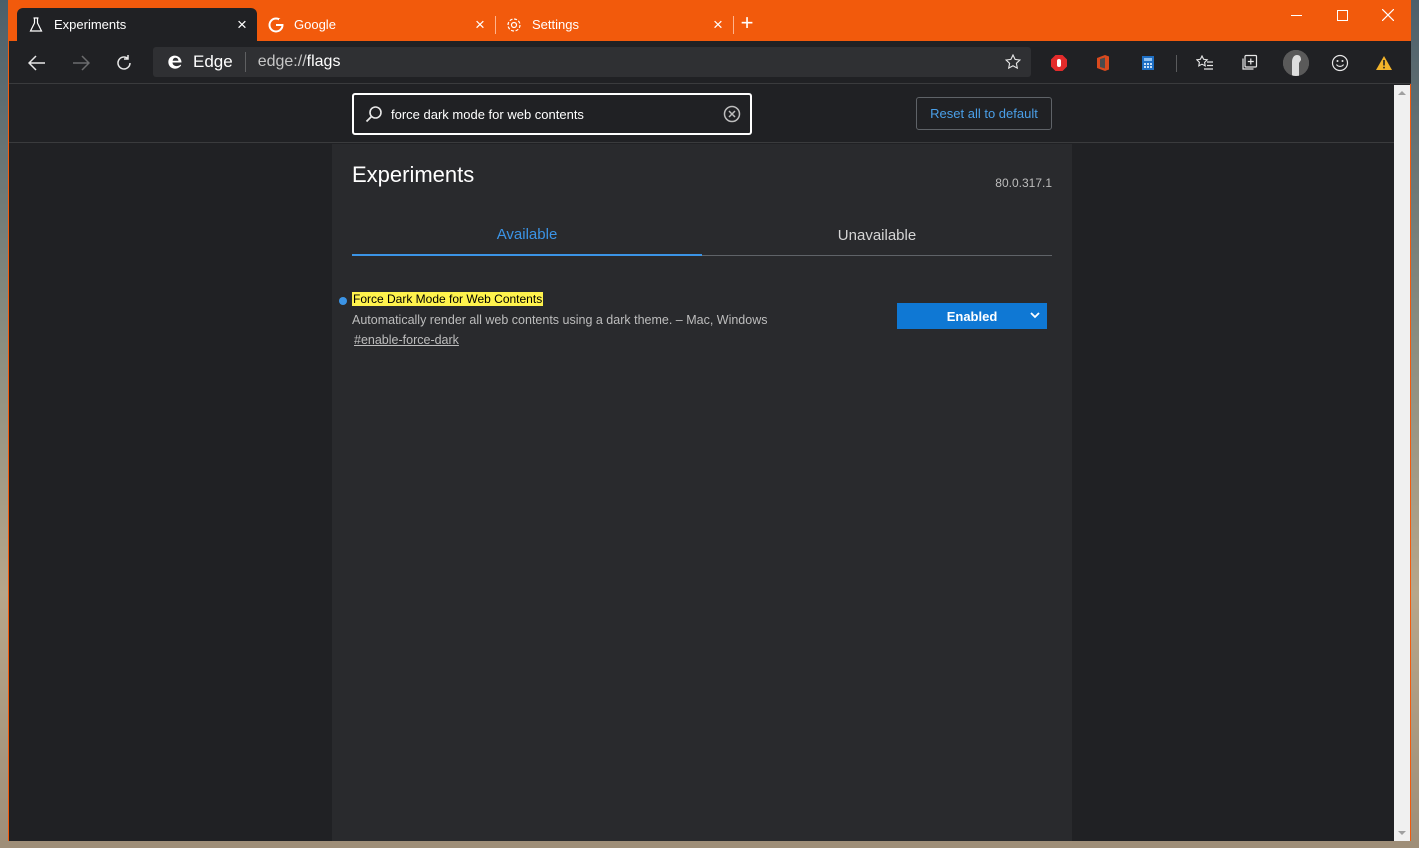 The height and width of the screenshot is (848, 1419). I want to click on search-box, so click(552, 114).